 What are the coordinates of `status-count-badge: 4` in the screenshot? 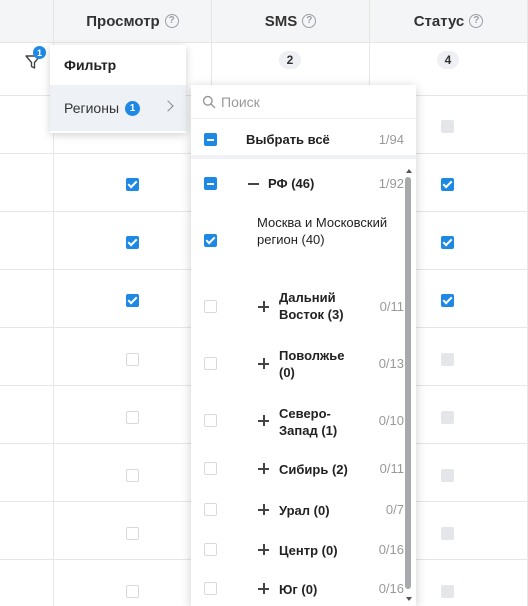 It's located at (448, 60).